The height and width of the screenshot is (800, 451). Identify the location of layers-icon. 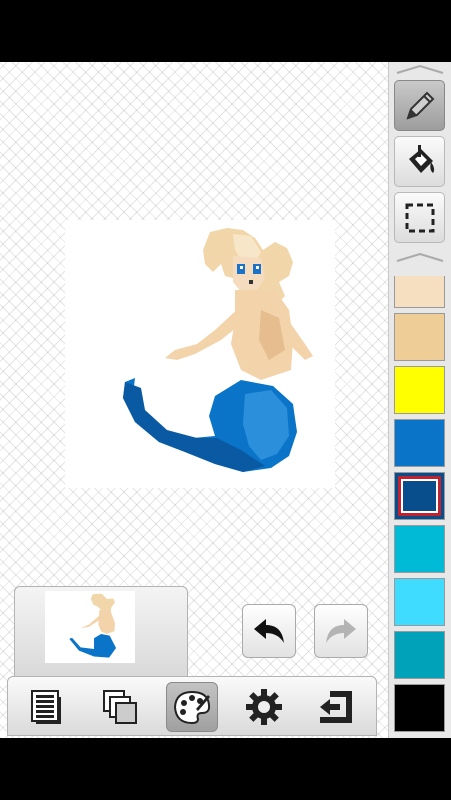
(46, 707).